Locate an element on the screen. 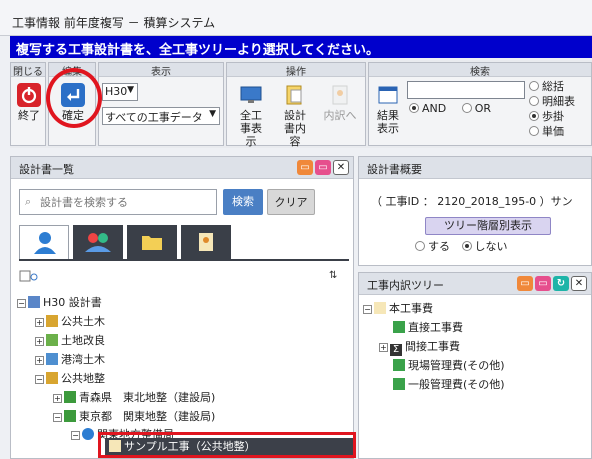  tree-node-public-civil: + 公共土木 is located at coordinates (70, 322).